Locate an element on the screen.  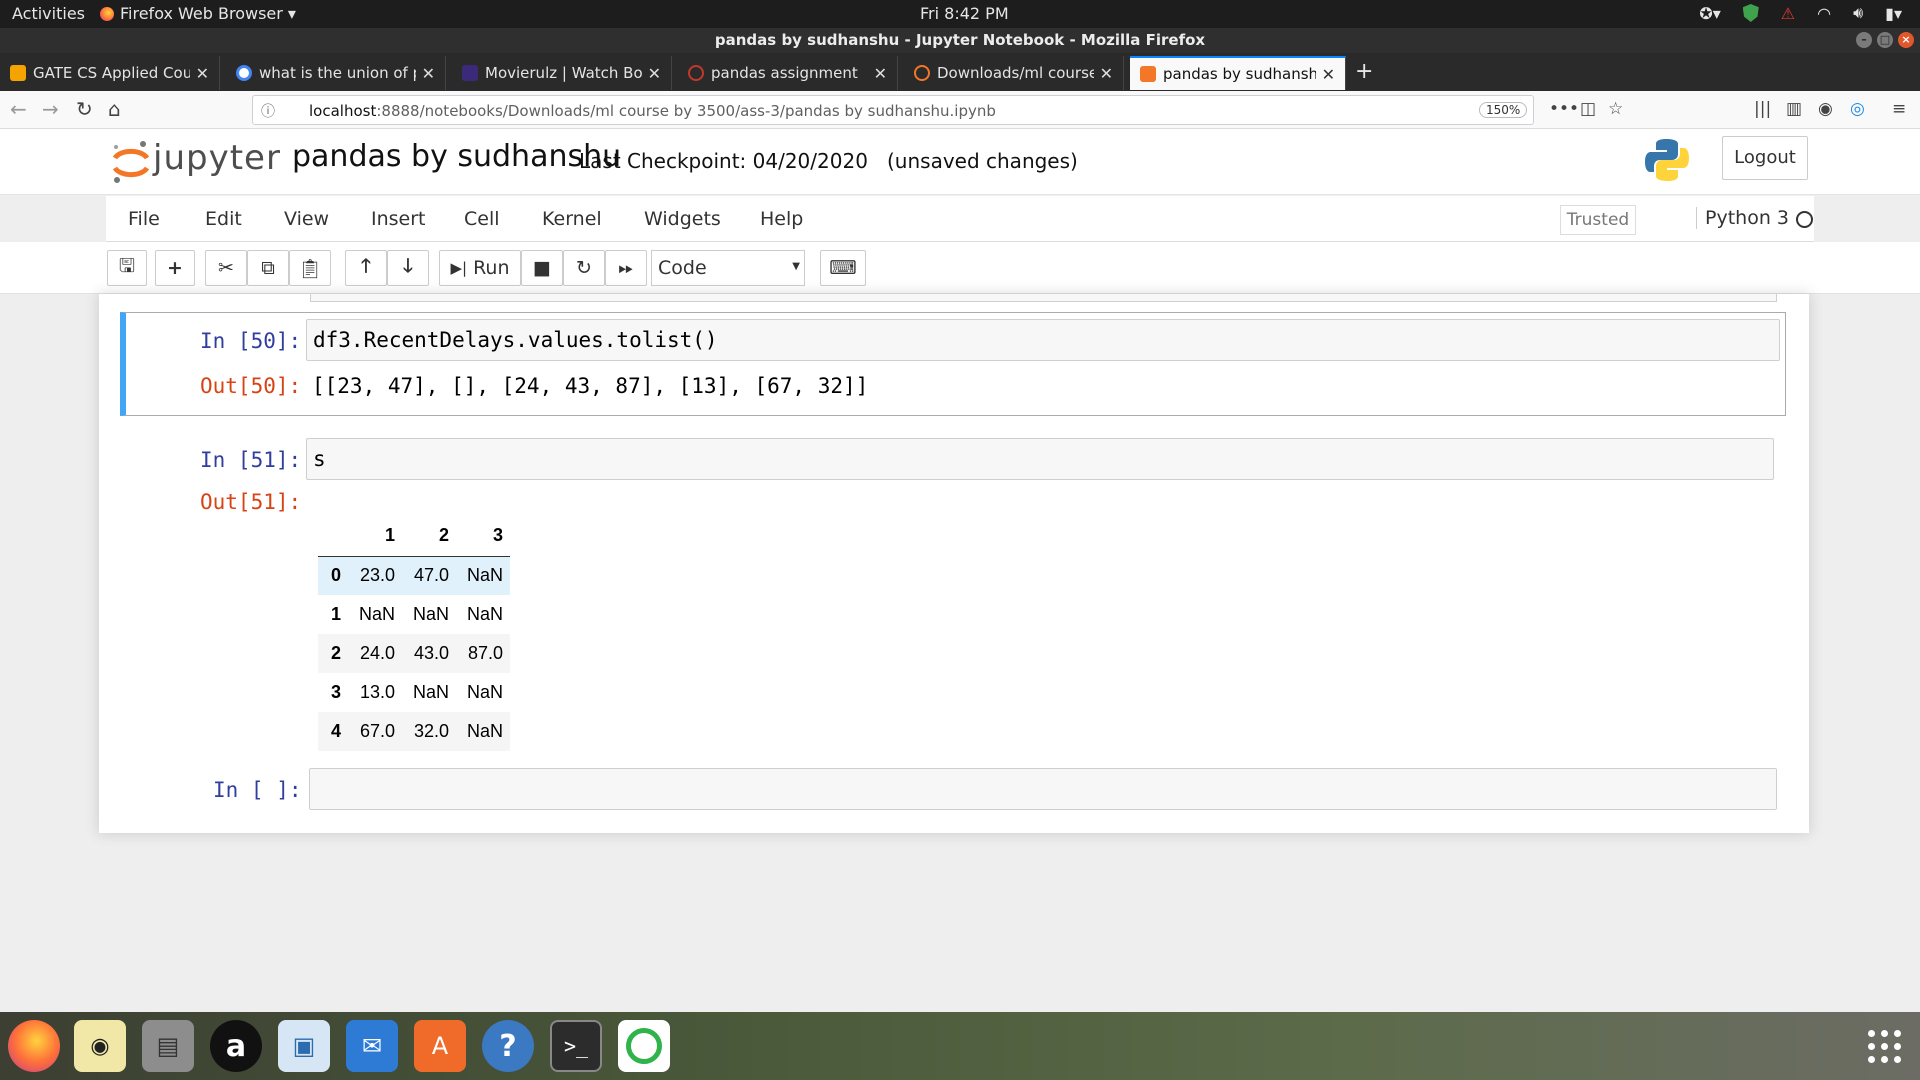
run-icon: ▶︎| is located at coordinates (459, 268).